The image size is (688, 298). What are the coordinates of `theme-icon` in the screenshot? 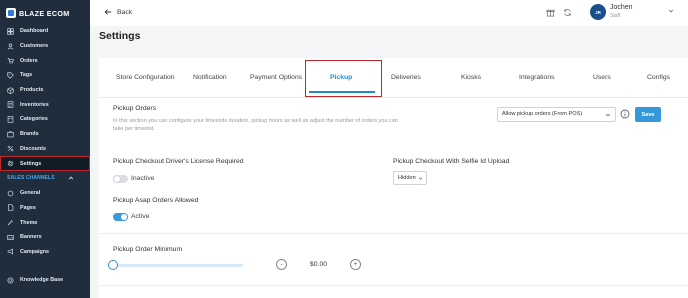 It's located at (10, 222).